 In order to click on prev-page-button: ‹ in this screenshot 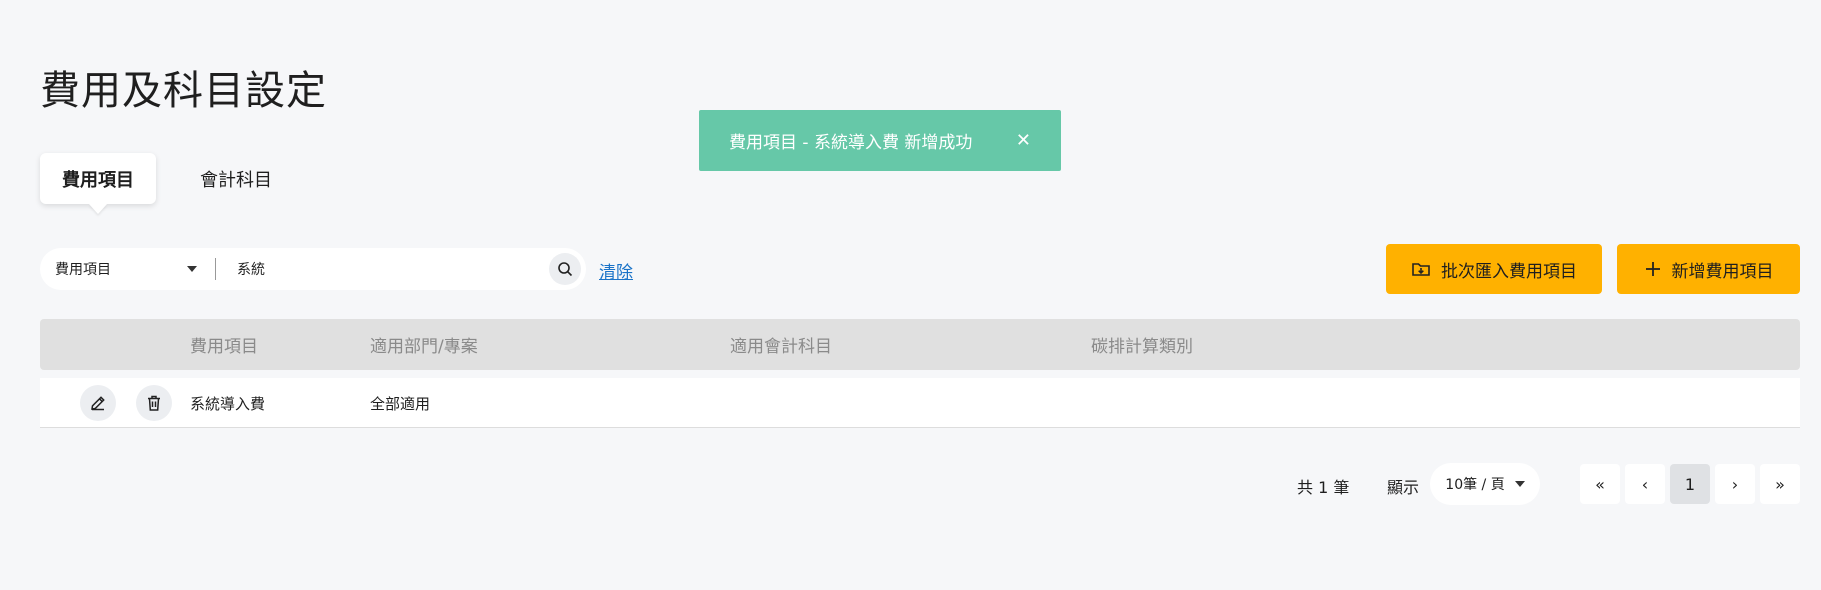, I will do `click(1645, 484)`.